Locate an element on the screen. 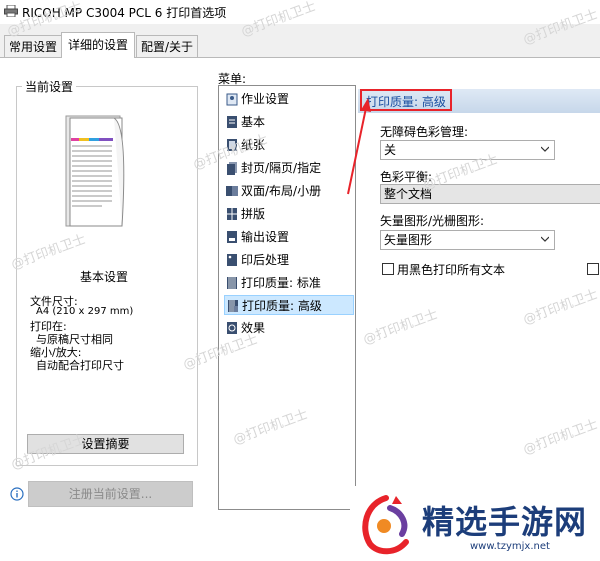 This screenshot has height=561, width=600. menu-item-output: 输出设置 is located at coordinates (289, 237).